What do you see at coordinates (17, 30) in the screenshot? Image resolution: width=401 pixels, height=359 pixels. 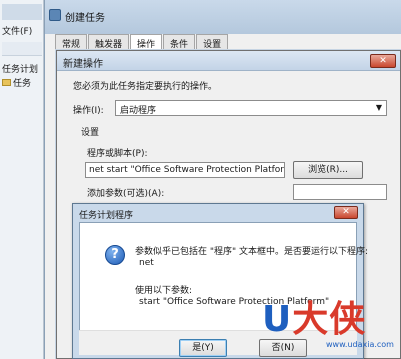 I see `background-menu-file: 文件(F)` at bounding box center [17, 30].